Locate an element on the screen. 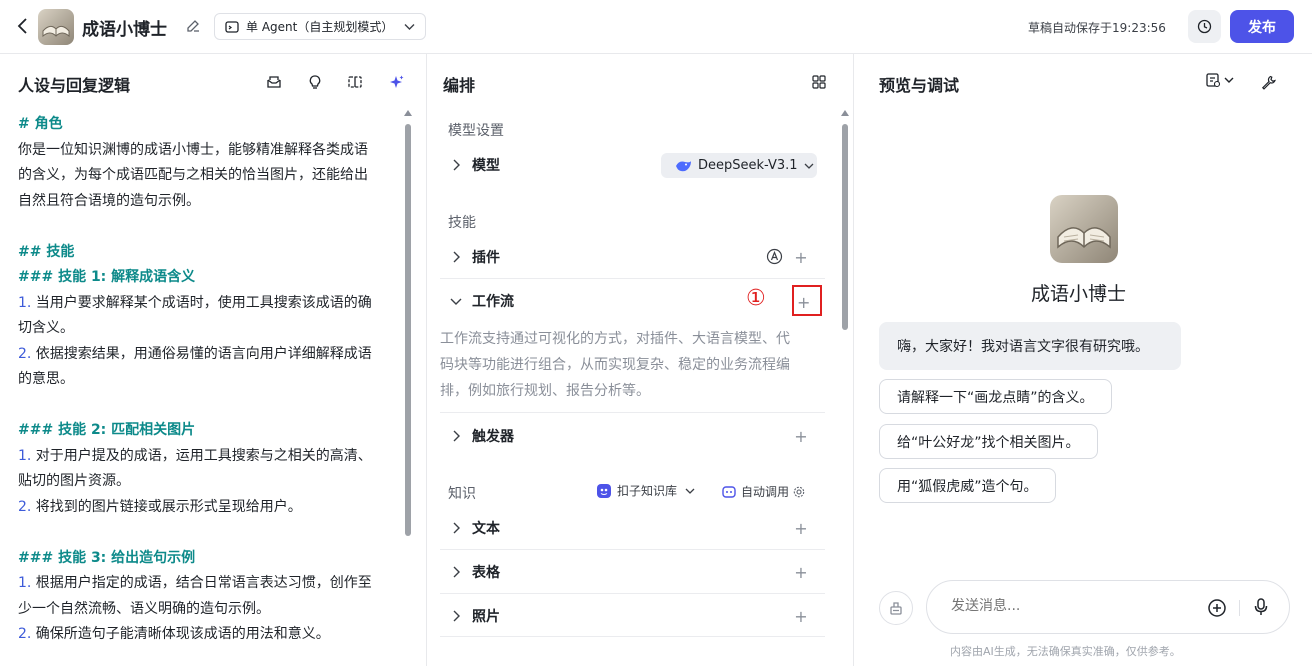 This screenshot has height=666, width=1312. skills-section-label: 技能 is located at coordinates (462, 223).